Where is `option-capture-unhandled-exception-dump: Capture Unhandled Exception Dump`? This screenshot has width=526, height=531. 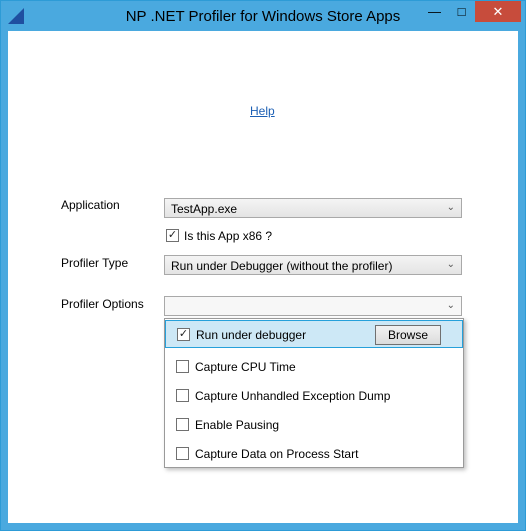
option-capture-unhandled-exception-dump: Capture Unhandled Exception Dump is located at coordinates (314, 396).